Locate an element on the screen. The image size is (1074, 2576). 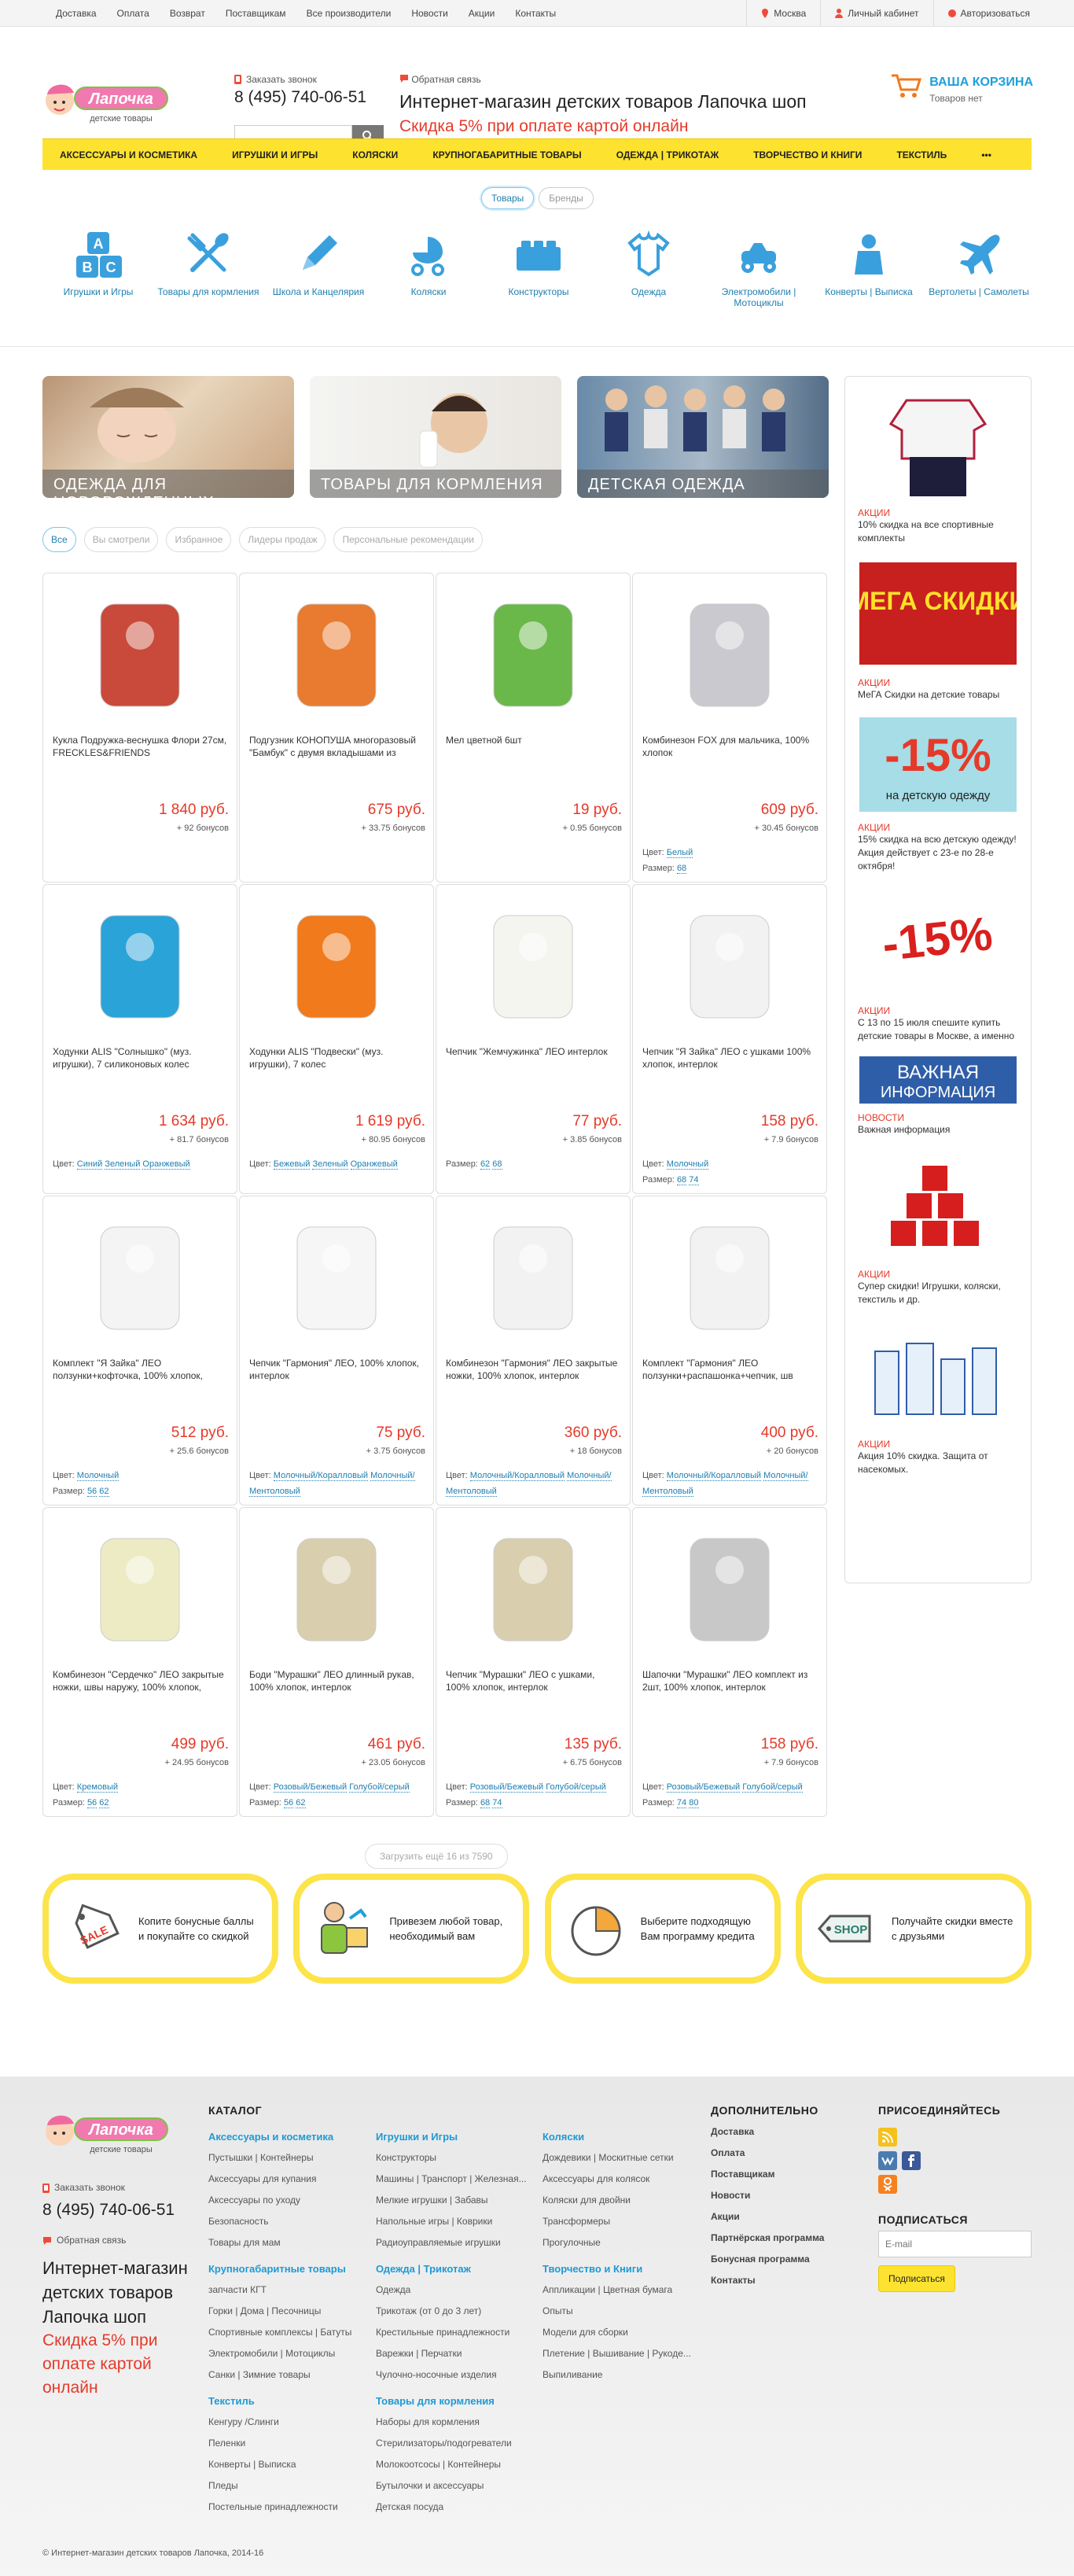
footer-link: Спортивные комплексы | Батуты is located at coordinates (287, 2332).